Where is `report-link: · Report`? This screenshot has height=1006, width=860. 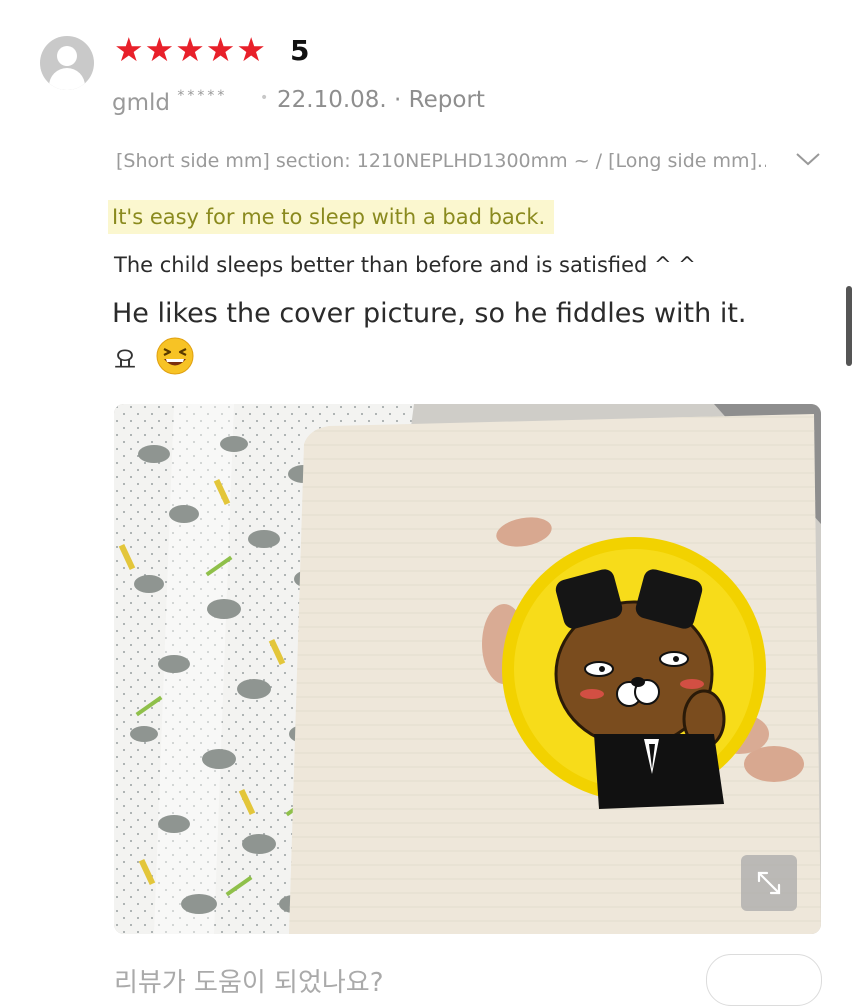 report-link: · Report is located at coordinates (439, 100).